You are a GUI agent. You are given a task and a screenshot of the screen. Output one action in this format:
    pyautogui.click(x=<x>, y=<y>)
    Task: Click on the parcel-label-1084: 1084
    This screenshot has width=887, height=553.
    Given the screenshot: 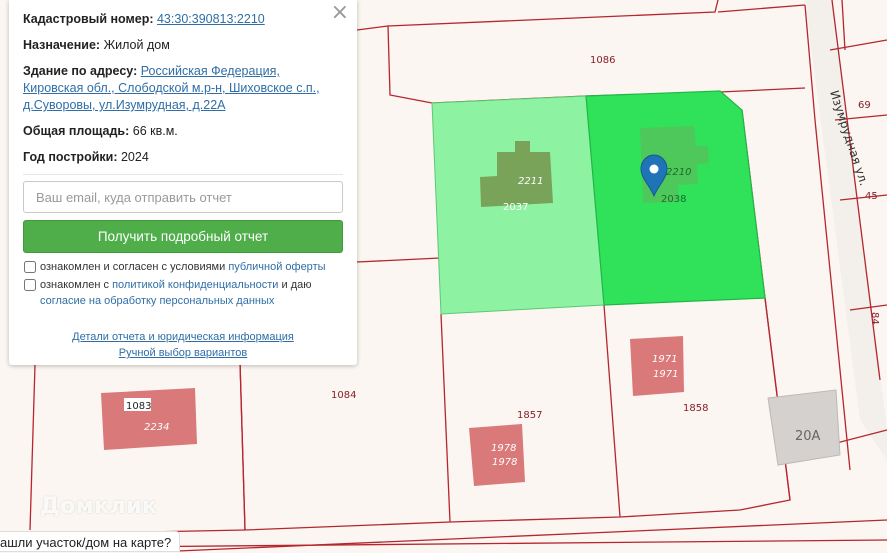 What is the action you would take?
    pyautogui.click(x=343, y=395)
    